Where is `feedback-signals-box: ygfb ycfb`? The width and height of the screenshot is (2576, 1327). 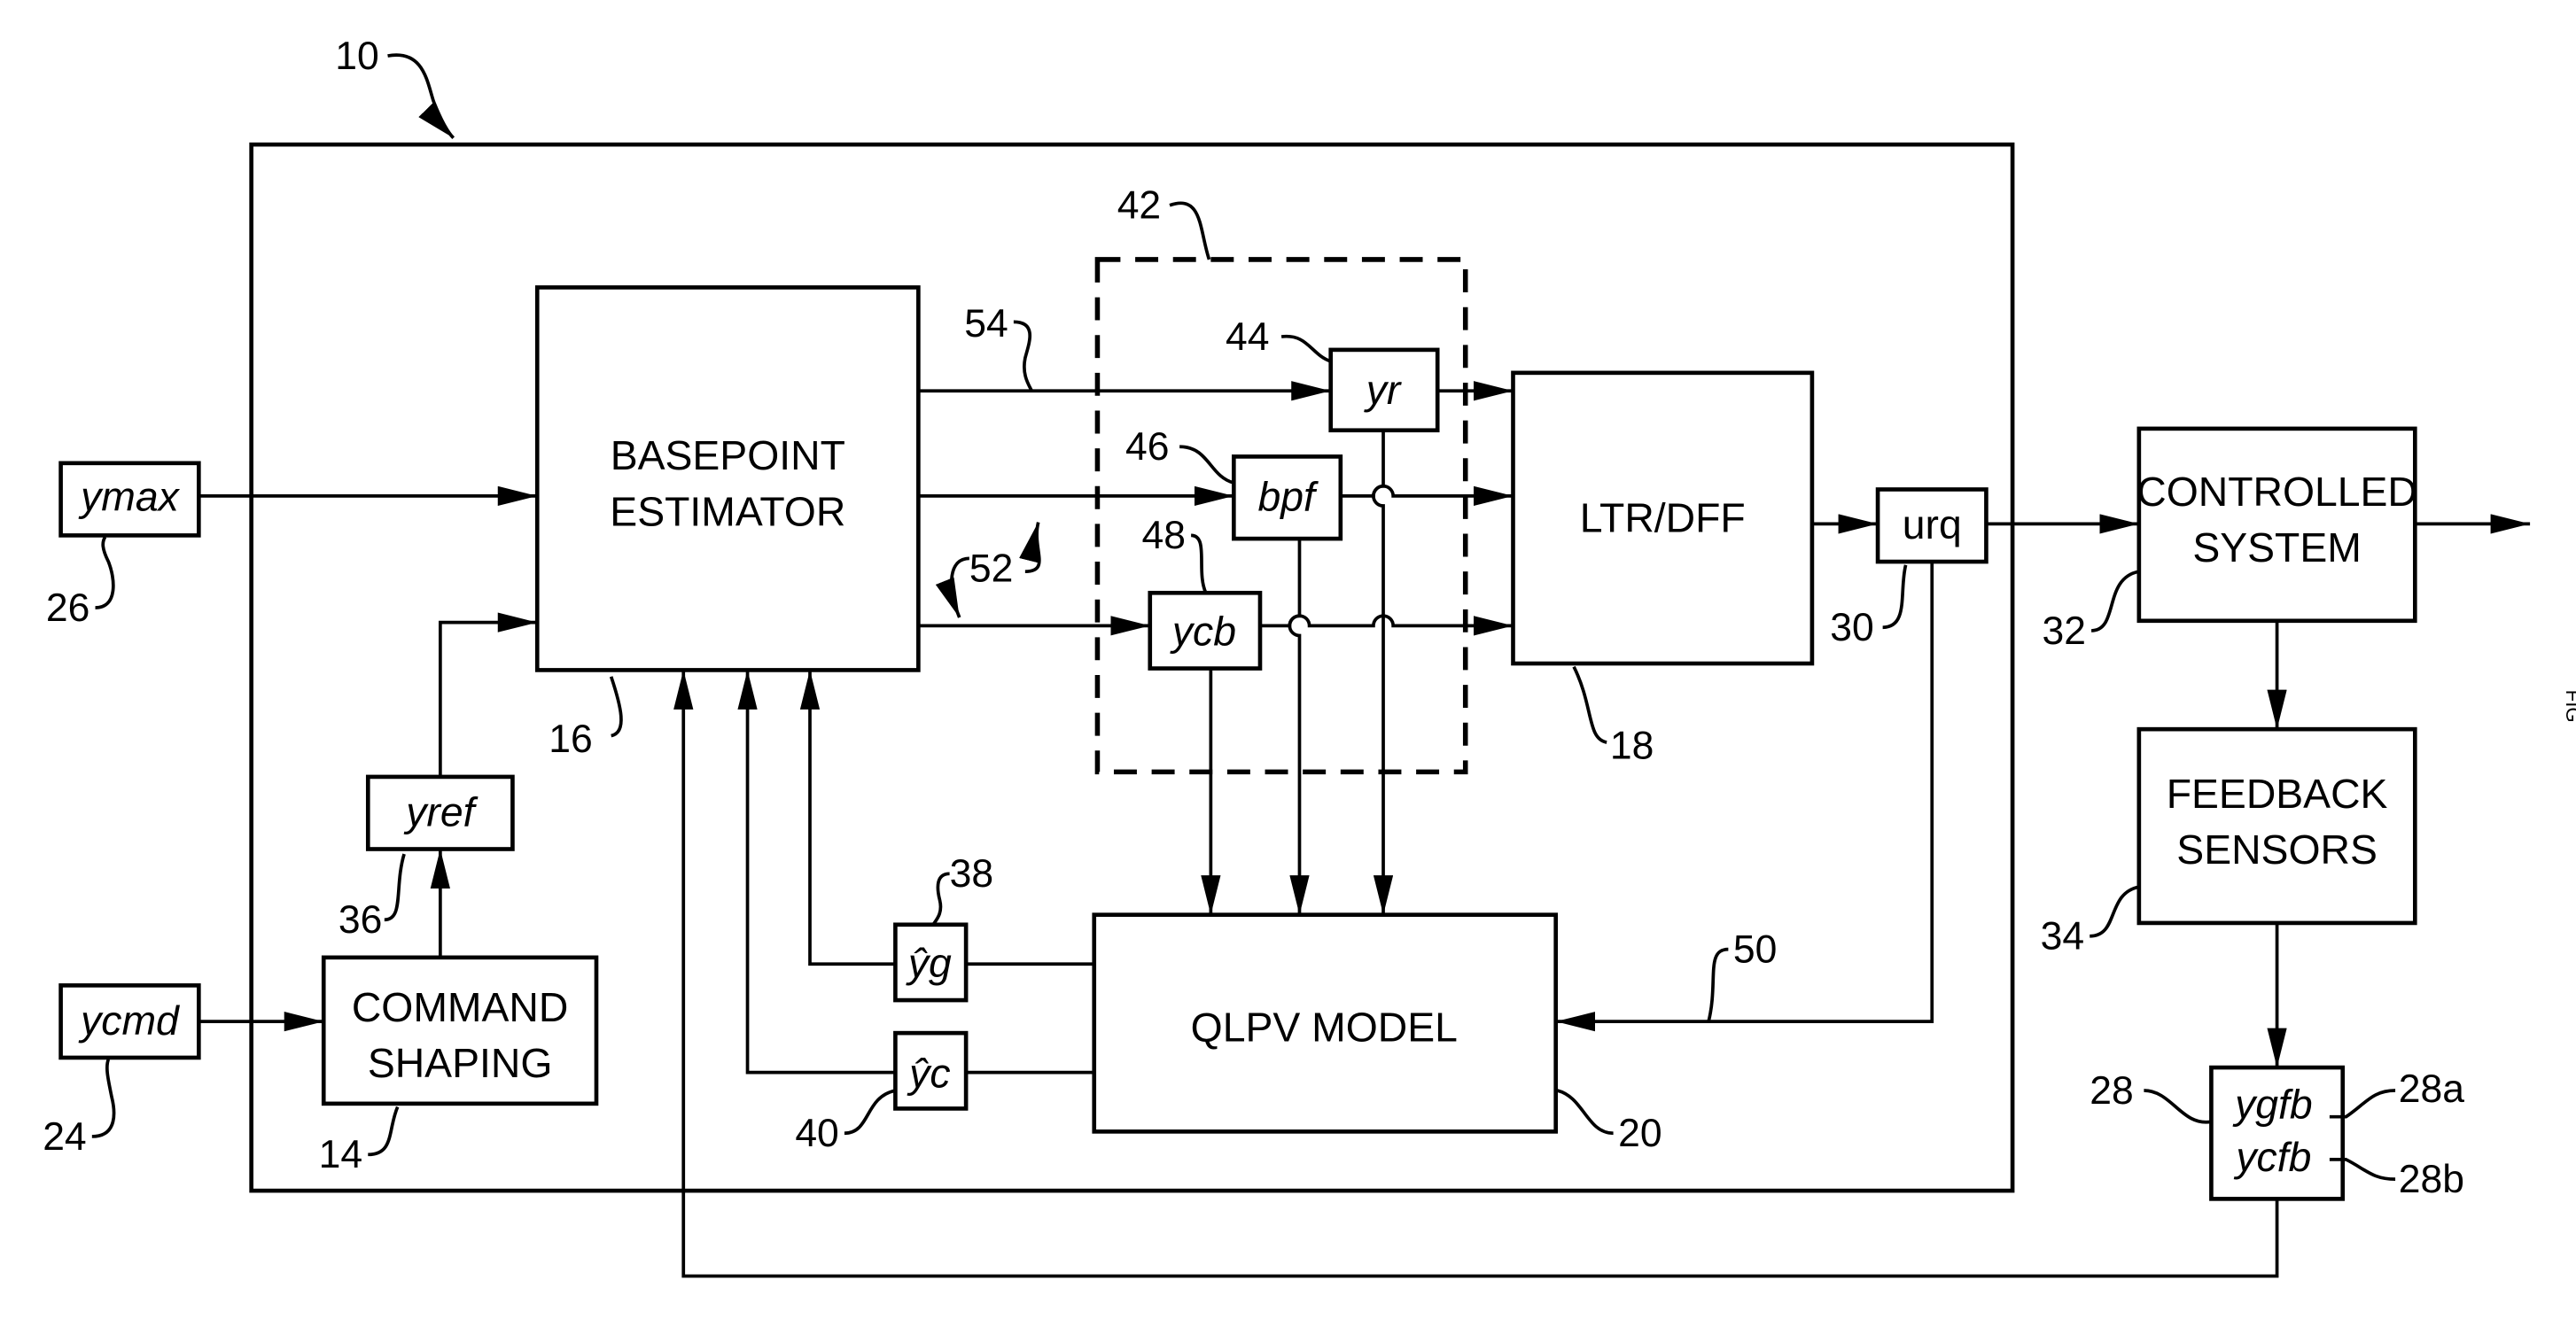
feedback-signals-box: ygfb ycfb is located at coordinates (2277, 1133).